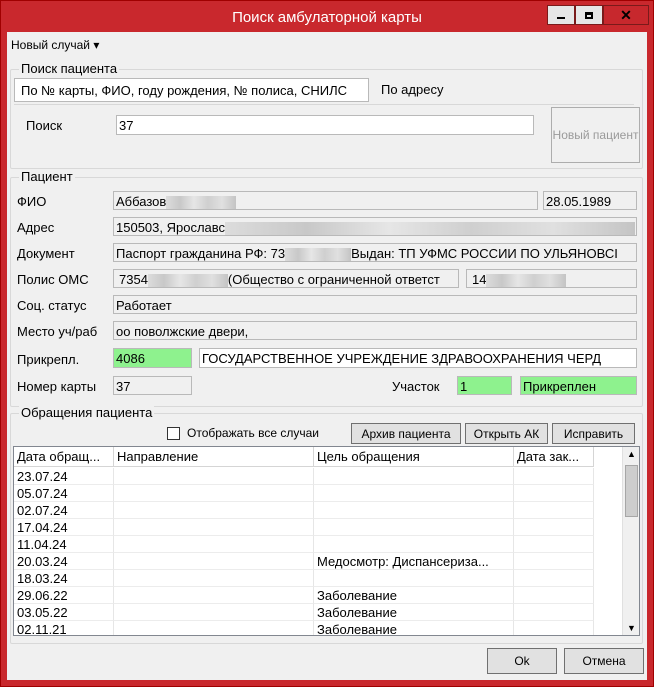 This screenshot has height=687, width=654. What do you see at coordinates (201, 253) in the screenshot?
I see `document-value-a: Паспорт гражданина РФ: 73` at bounding box center [201, 253].